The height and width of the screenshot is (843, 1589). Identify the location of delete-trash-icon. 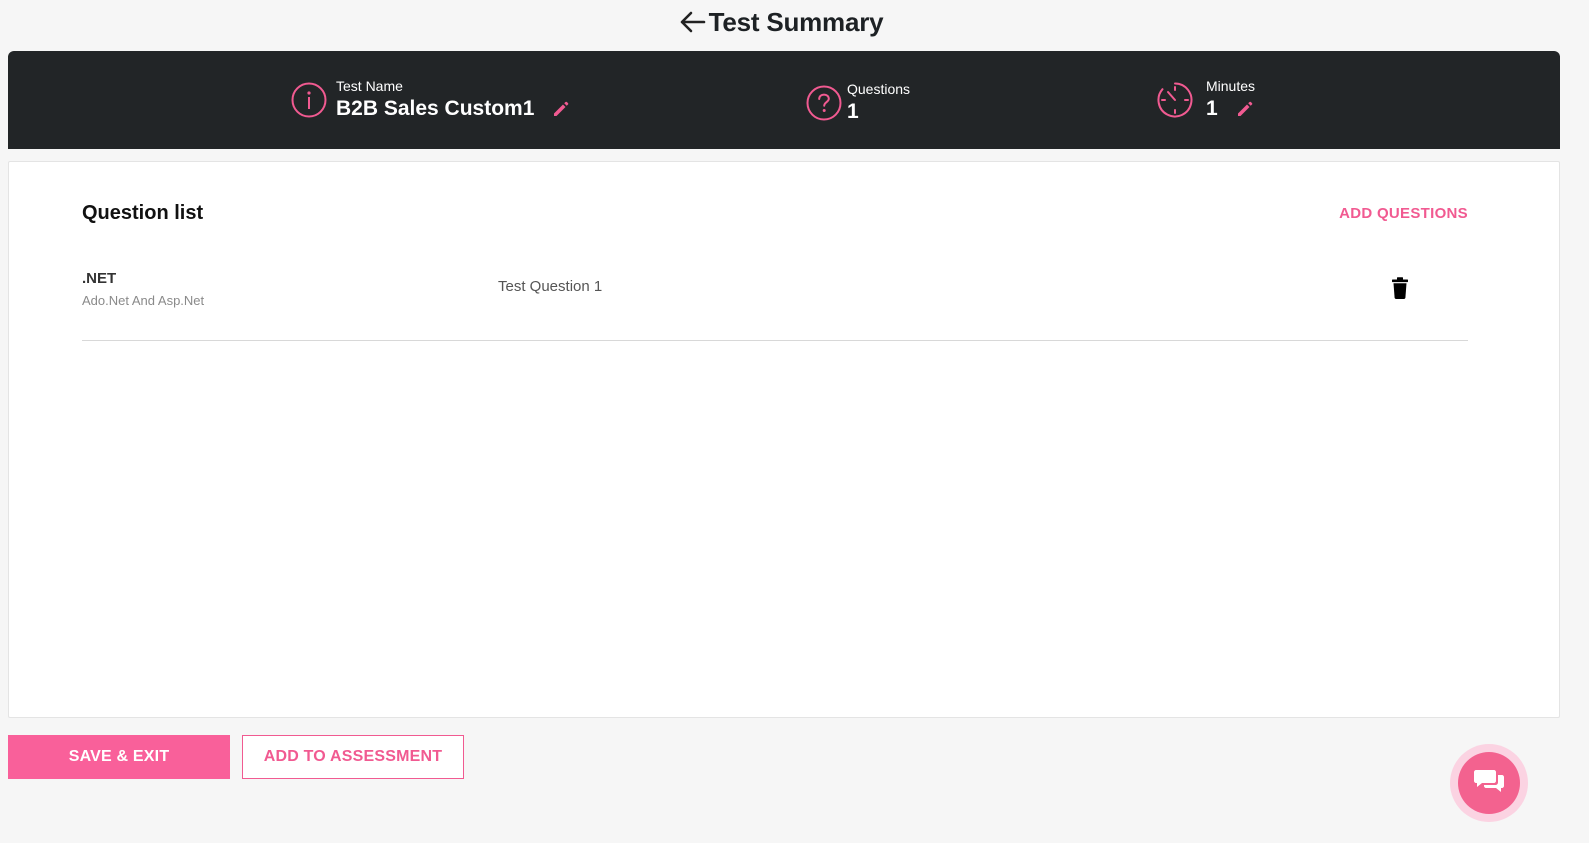
(1400, 288).